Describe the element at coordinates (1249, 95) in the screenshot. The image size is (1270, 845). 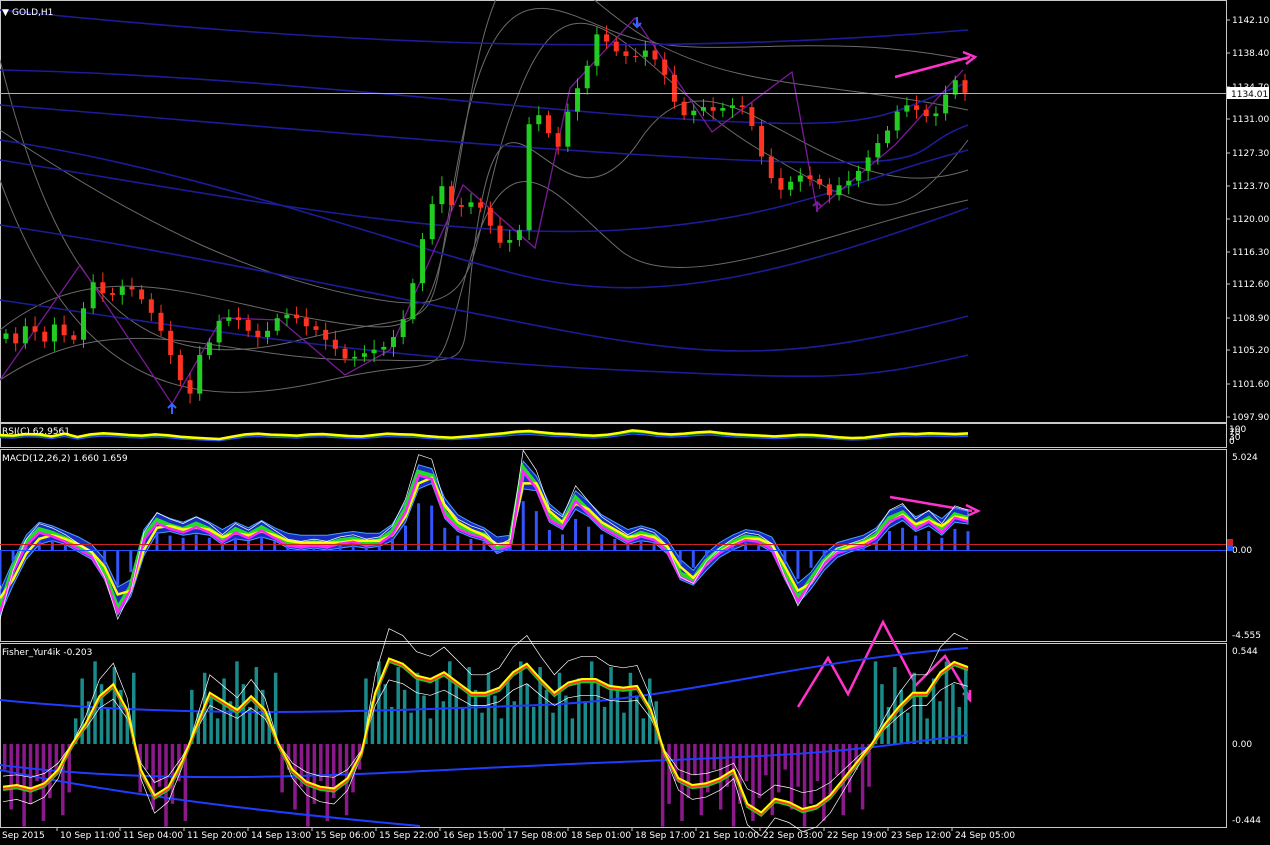
I see `current-price-value: 1134.01` at that location.